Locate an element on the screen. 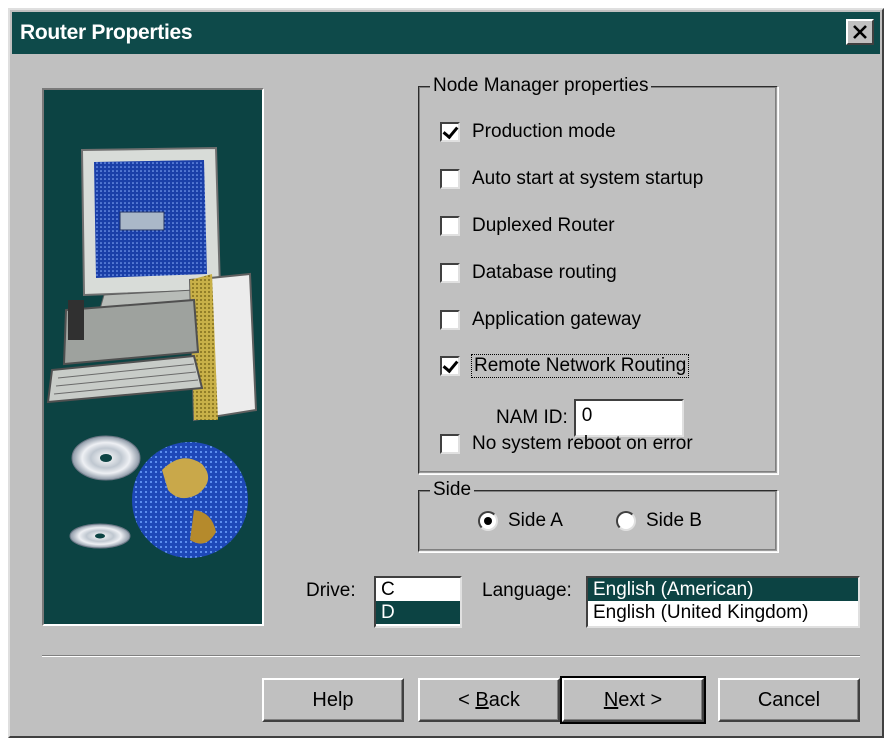  auto-start-label: Auto start at system startup is located at coordinates (588, 178).